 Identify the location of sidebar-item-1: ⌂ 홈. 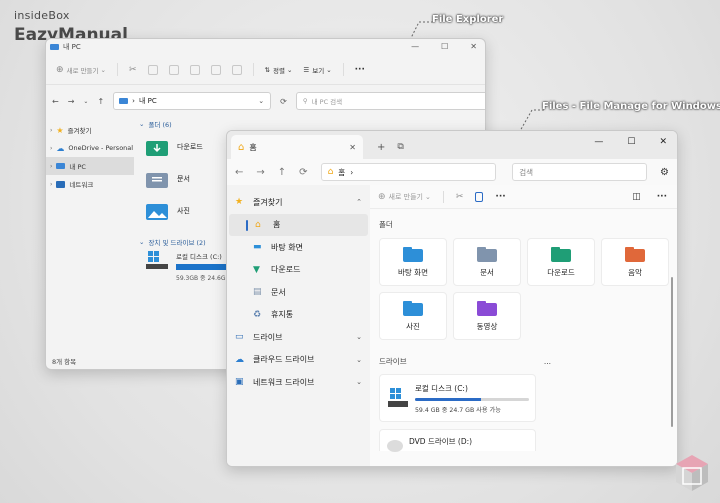
(298, 224).